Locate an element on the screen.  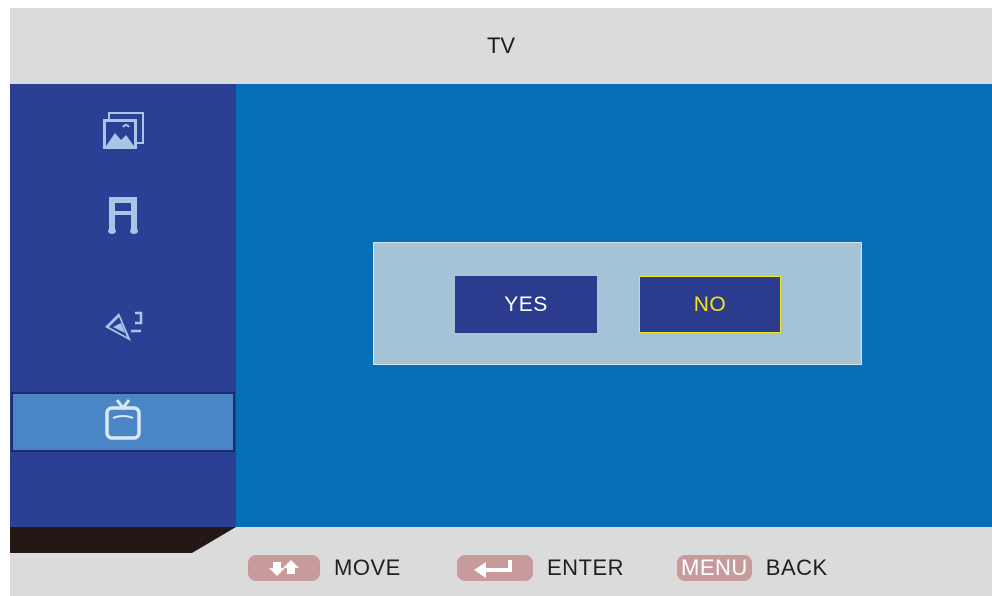
tv-icon is located at coordinates (123, 419).